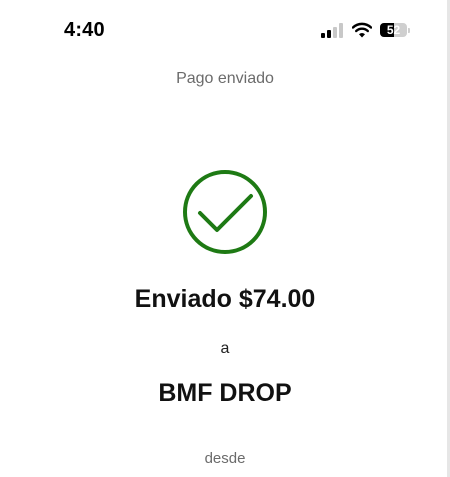  What do you see at coordinates (225, 212) in the screenshot?
I see `checkmark-circle-icon` at bounding box center [225, 212].